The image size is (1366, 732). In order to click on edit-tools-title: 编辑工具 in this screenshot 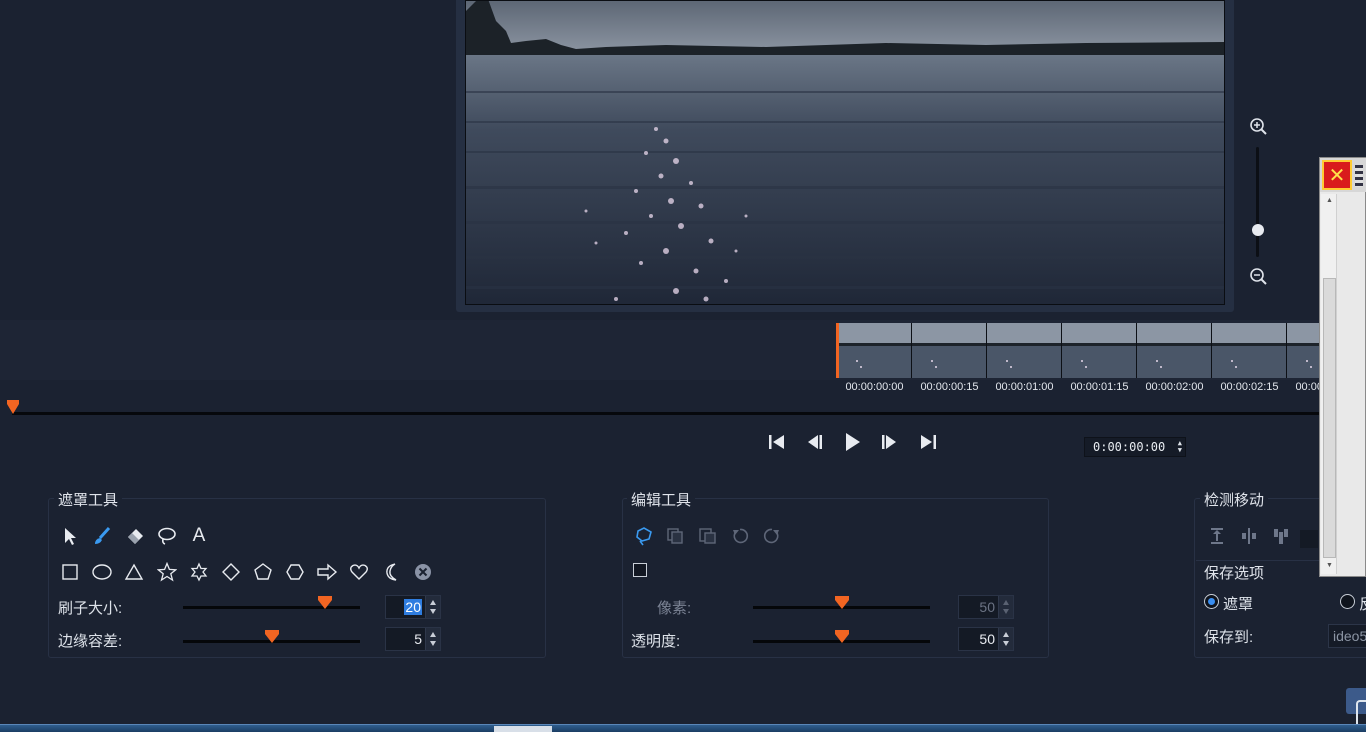, I will do `click(661, 499)`.